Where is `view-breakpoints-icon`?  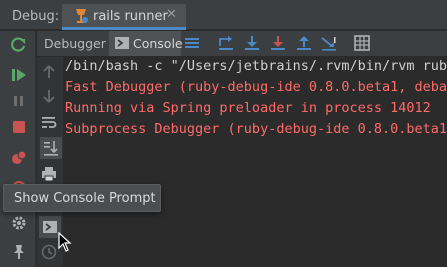
view-breakpoints-icon is located at coordinates (20, 159).